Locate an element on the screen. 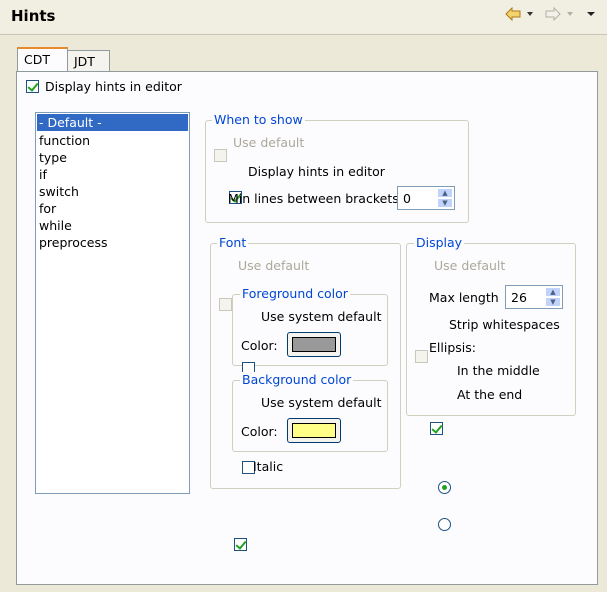  display-hints-checkbox is located at coordinates (32, 86).